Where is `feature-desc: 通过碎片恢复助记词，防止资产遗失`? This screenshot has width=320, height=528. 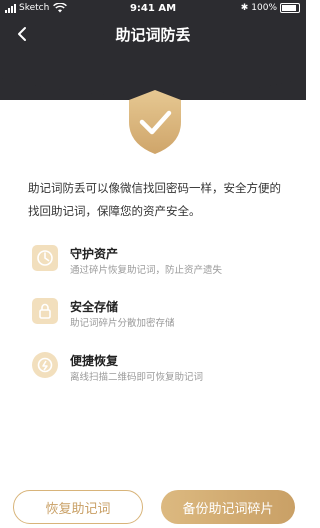 feature-desc: 通过碎片恢复助记词，防止资产遗失 is located at coordinates (146, 270).